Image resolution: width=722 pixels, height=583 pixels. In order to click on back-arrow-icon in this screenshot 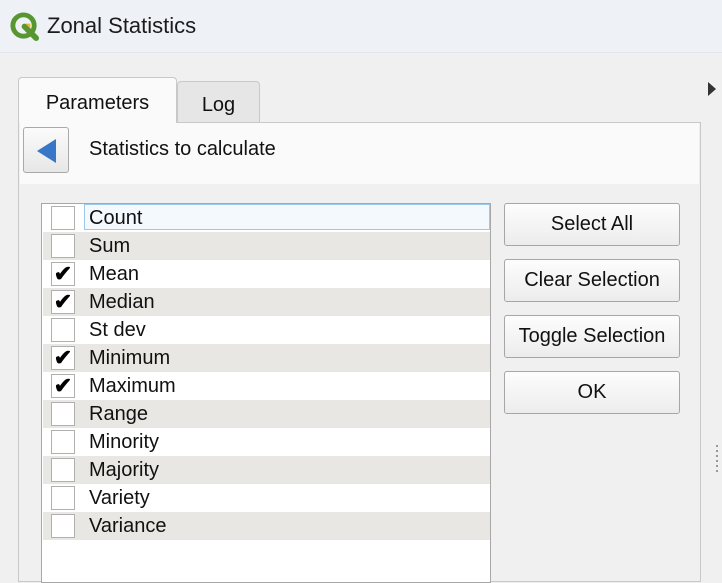, I will do `click(46, 151)`.